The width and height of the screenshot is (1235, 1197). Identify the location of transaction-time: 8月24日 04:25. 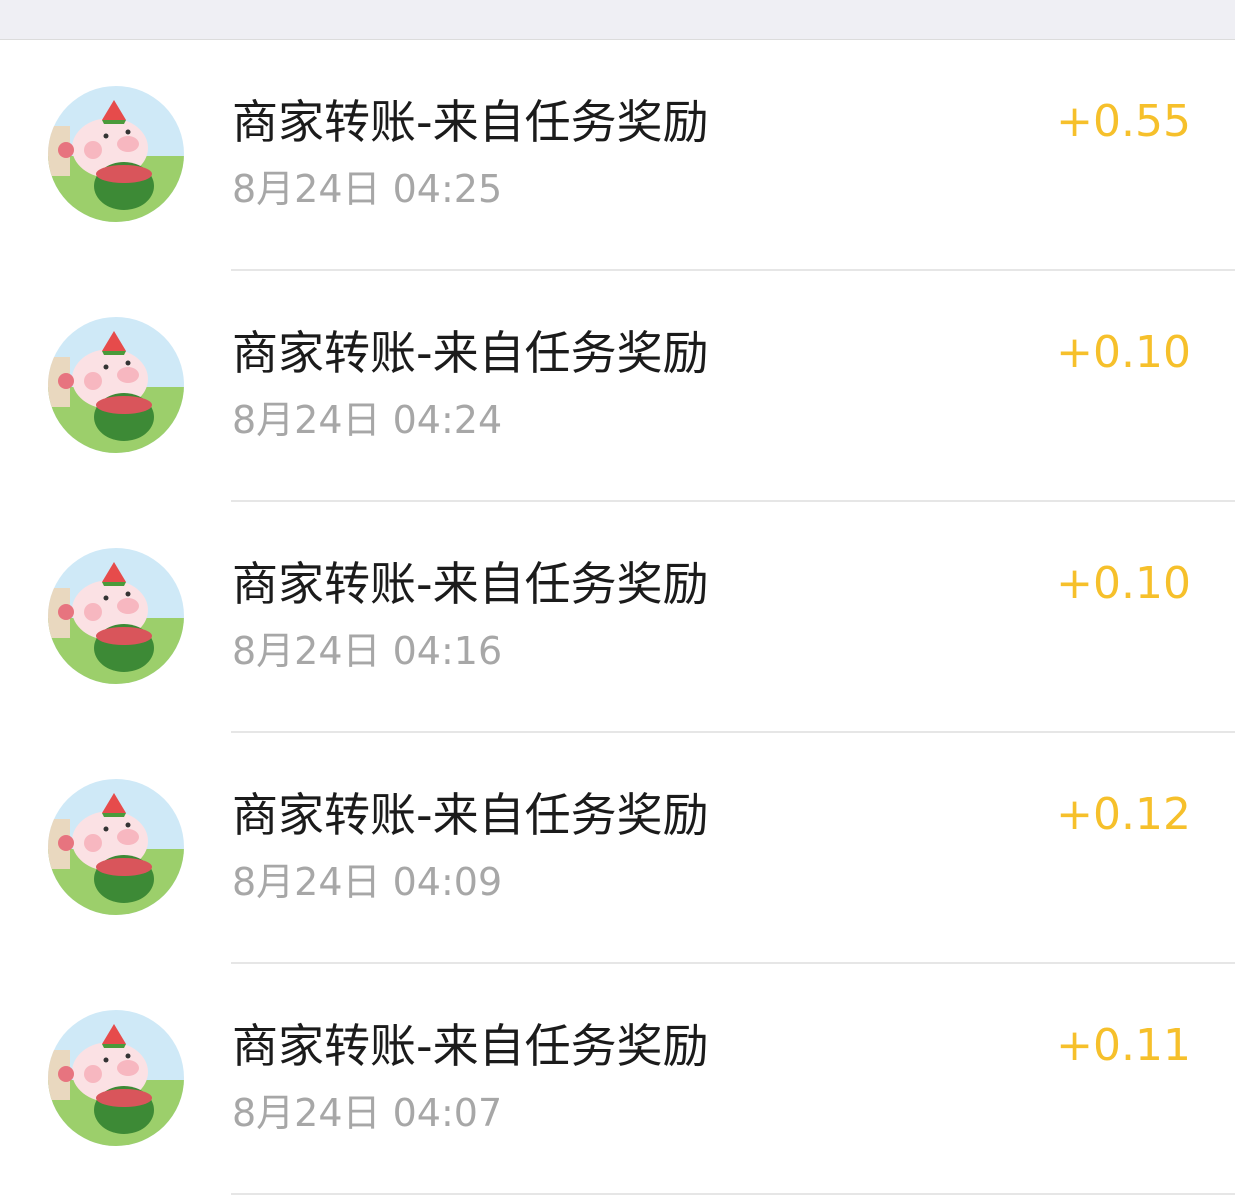
(367, 189).